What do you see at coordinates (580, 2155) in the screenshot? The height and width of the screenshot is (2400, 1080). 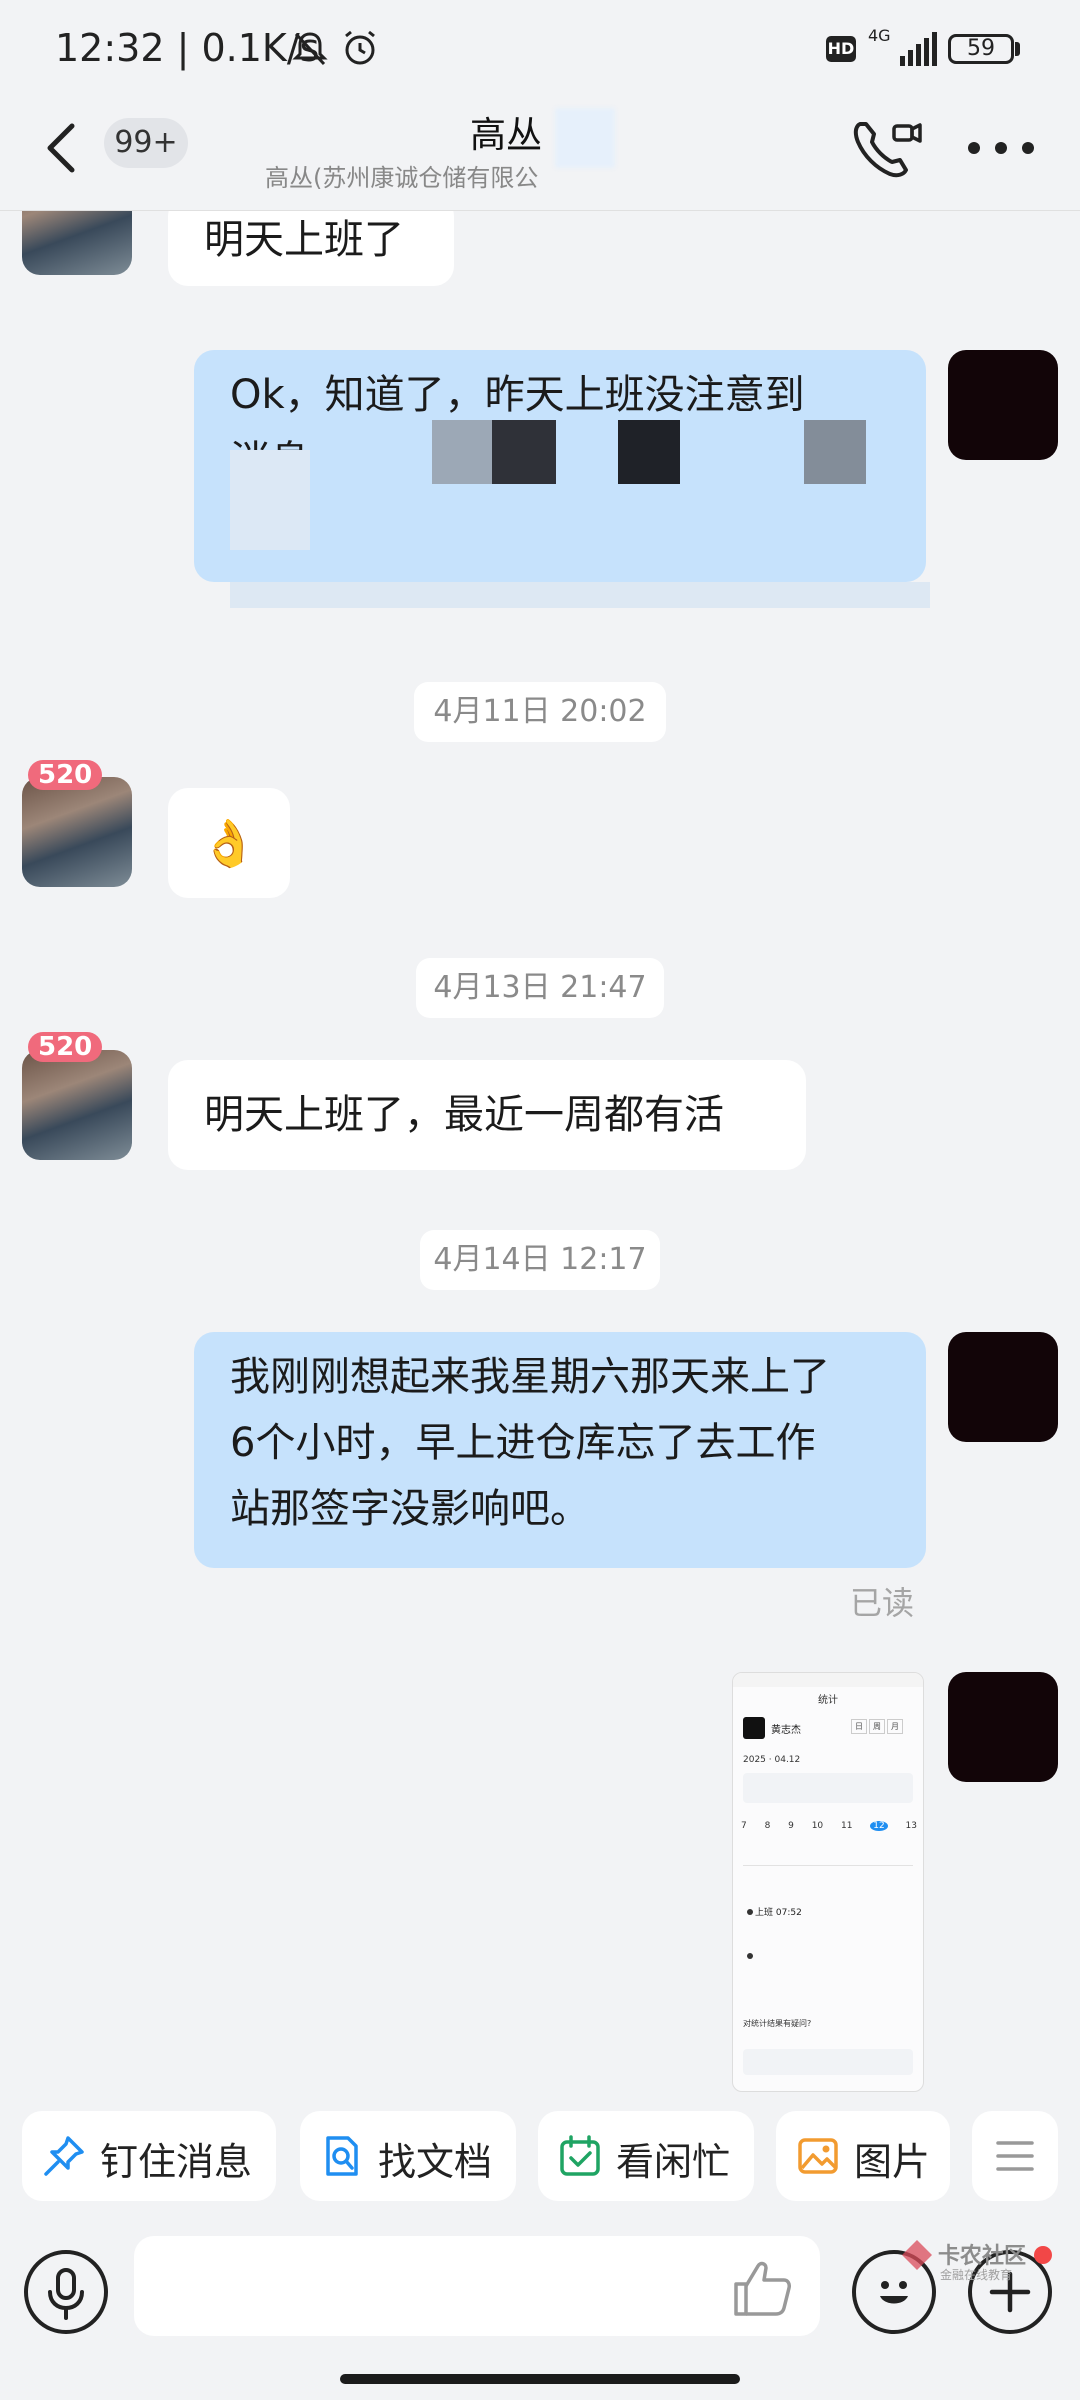 I see `calendar-check-icon` at bounding box center [580, 2155].